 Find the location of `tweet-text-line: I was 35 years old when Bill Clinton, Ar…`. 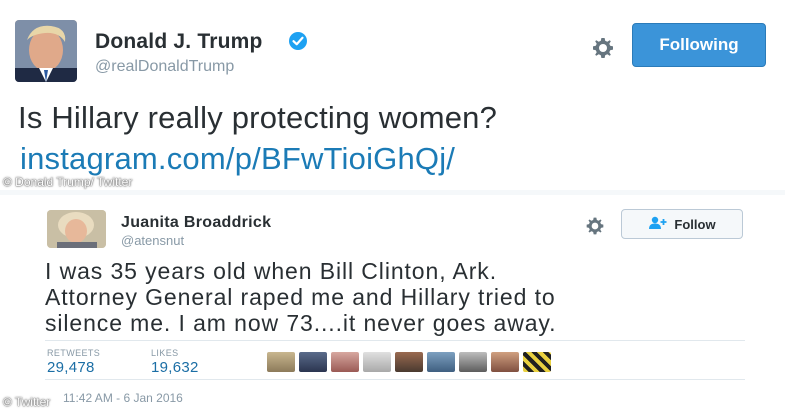

tweet-text-line: I was 35 years old when Bill Clinton, Ar… is located at coordinates (271, 271).